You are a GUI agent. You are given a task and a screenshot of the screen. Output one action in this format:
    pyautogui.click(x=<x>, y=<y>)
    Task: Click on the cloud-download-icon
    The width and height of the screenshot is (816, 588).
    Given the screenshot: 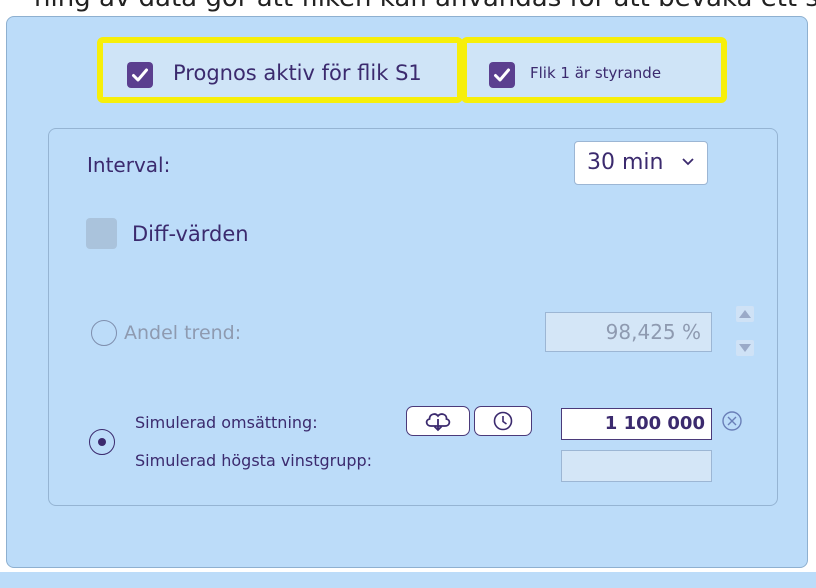 What is the action you would take?
    pyautogui.click(x=438, y=422)
    